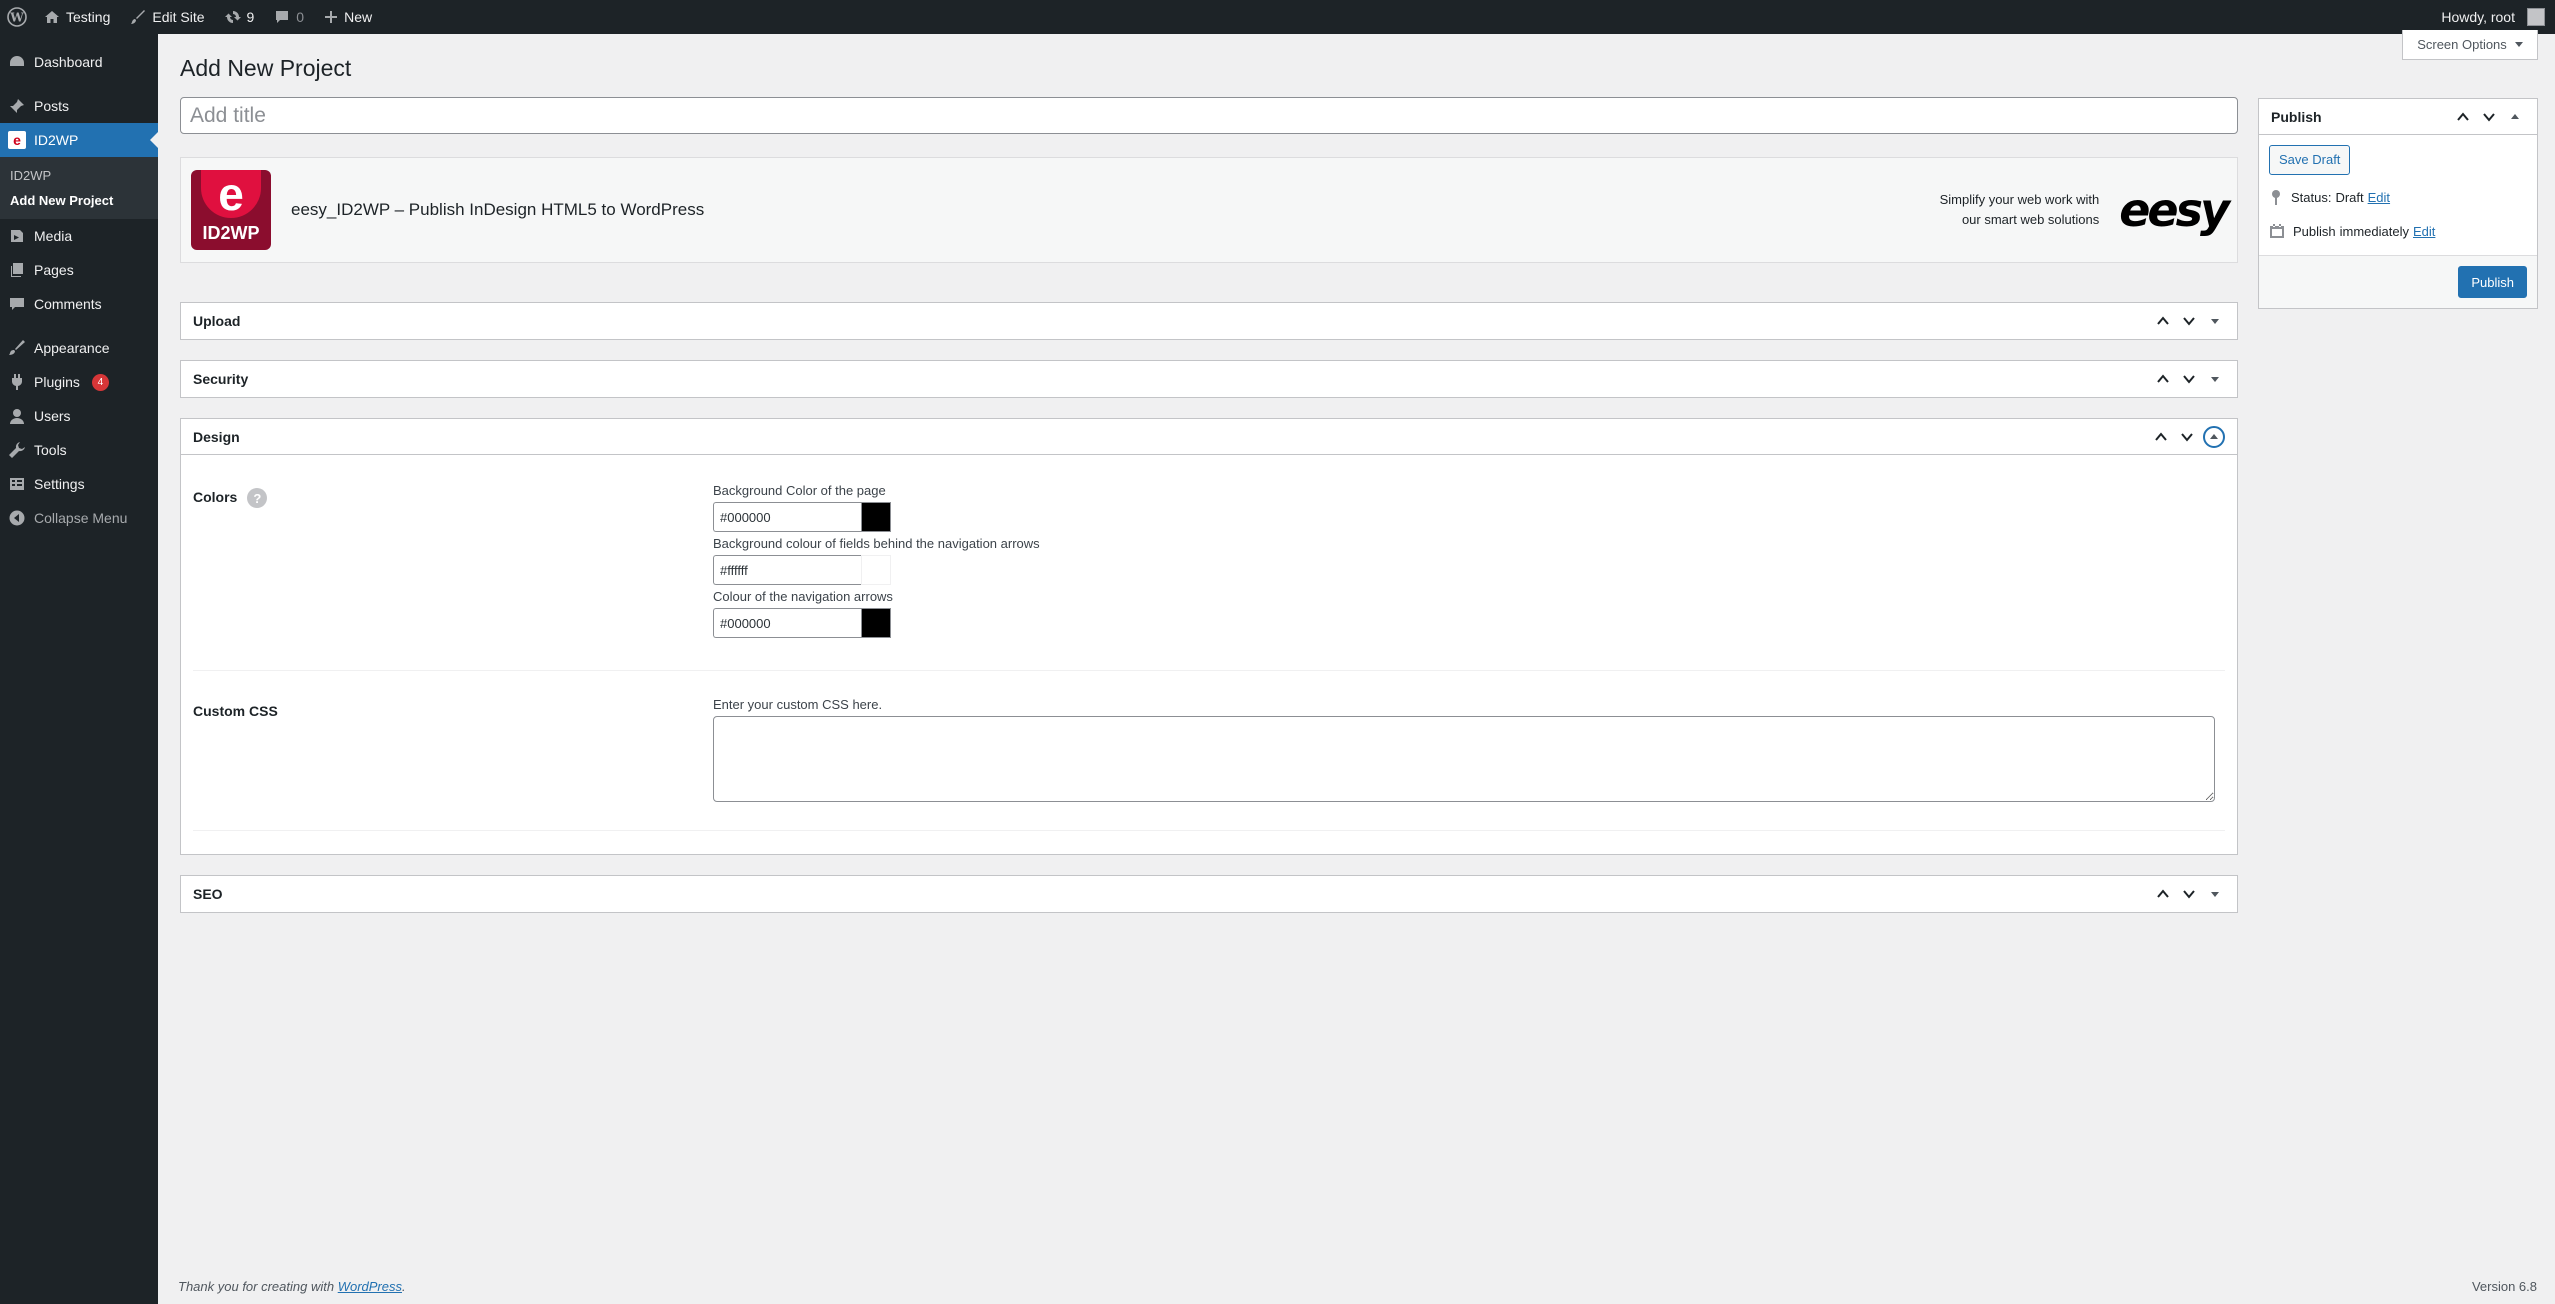 The height and width of the screenshot is (1304, 2555). I want to click on edit-status-link: Edit, so click(2379, 197).